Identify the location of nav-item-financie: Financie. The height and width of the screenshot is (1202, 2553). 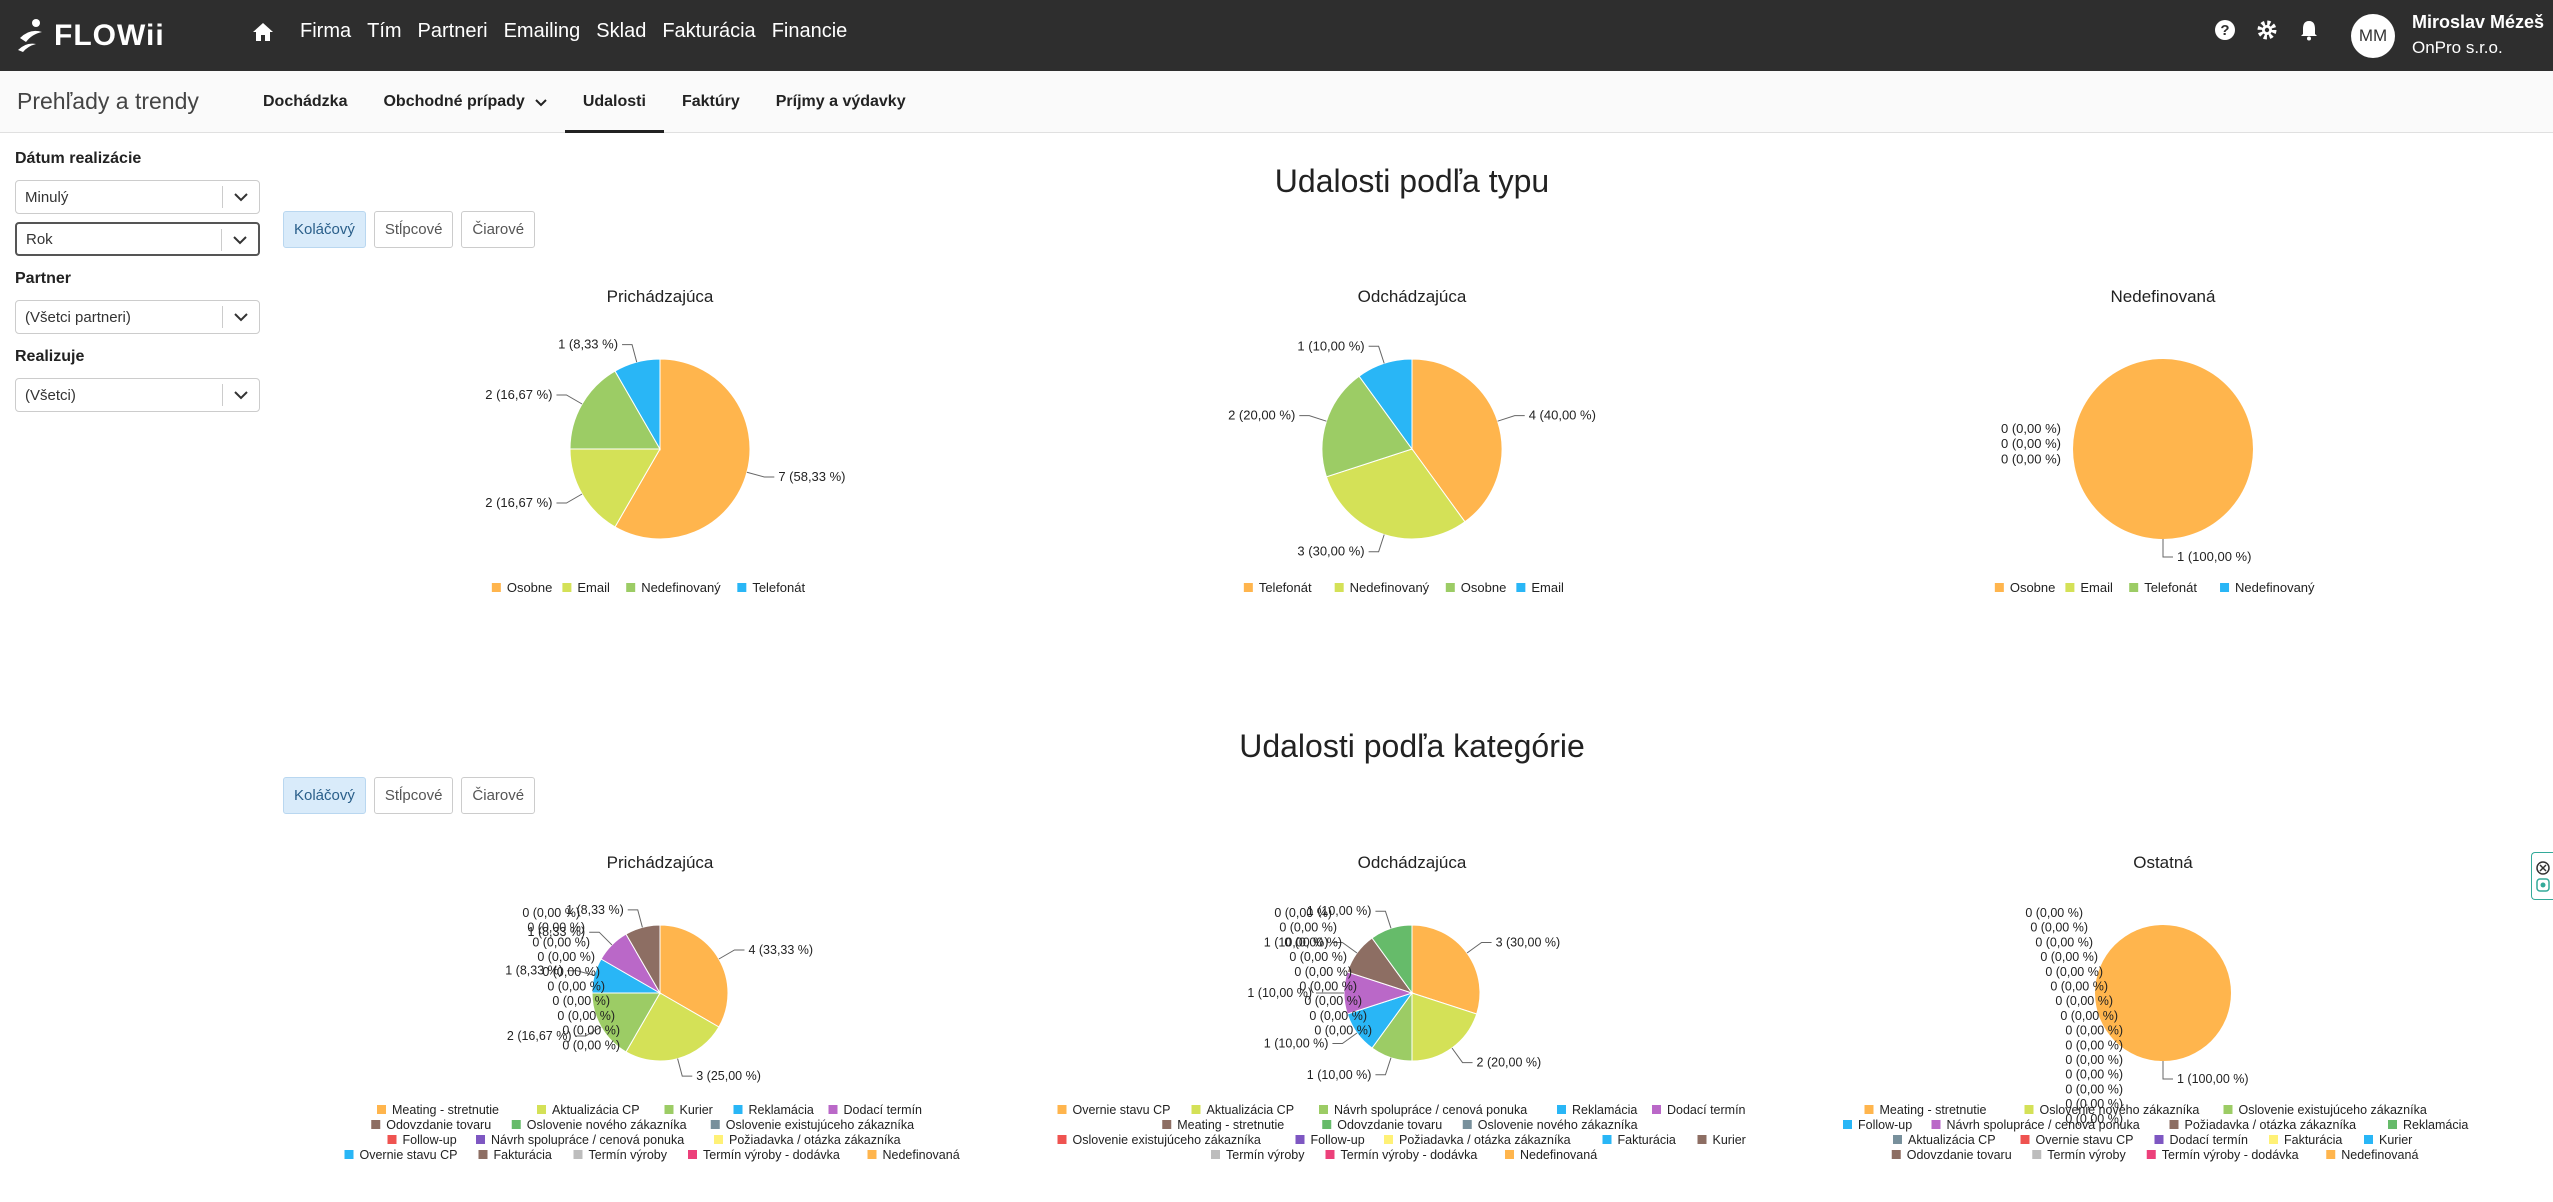
(810, 31).